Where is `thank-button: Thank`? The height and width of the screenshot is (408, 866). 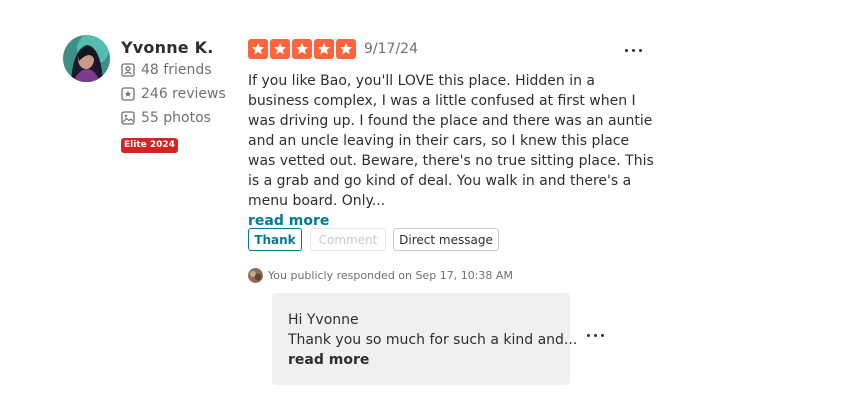 thank-button: Thank is located at coordinates (275, 239).